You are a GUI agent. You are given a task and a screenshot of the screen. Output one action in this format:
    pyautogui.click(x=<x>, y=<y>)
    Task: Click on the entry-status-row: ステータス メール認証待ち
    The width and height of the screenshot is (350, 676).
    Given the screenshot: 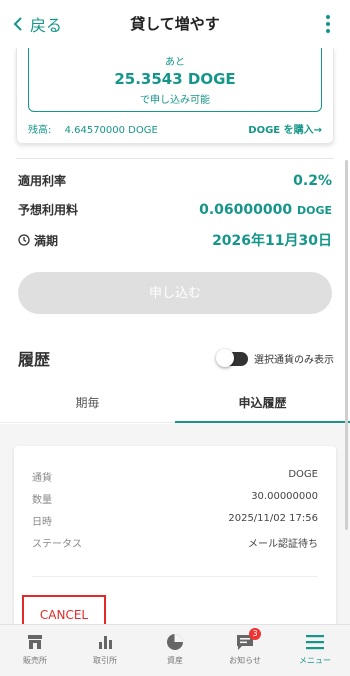 What is the action you would take?
    pyautogui.click(x=175, y=542)
    